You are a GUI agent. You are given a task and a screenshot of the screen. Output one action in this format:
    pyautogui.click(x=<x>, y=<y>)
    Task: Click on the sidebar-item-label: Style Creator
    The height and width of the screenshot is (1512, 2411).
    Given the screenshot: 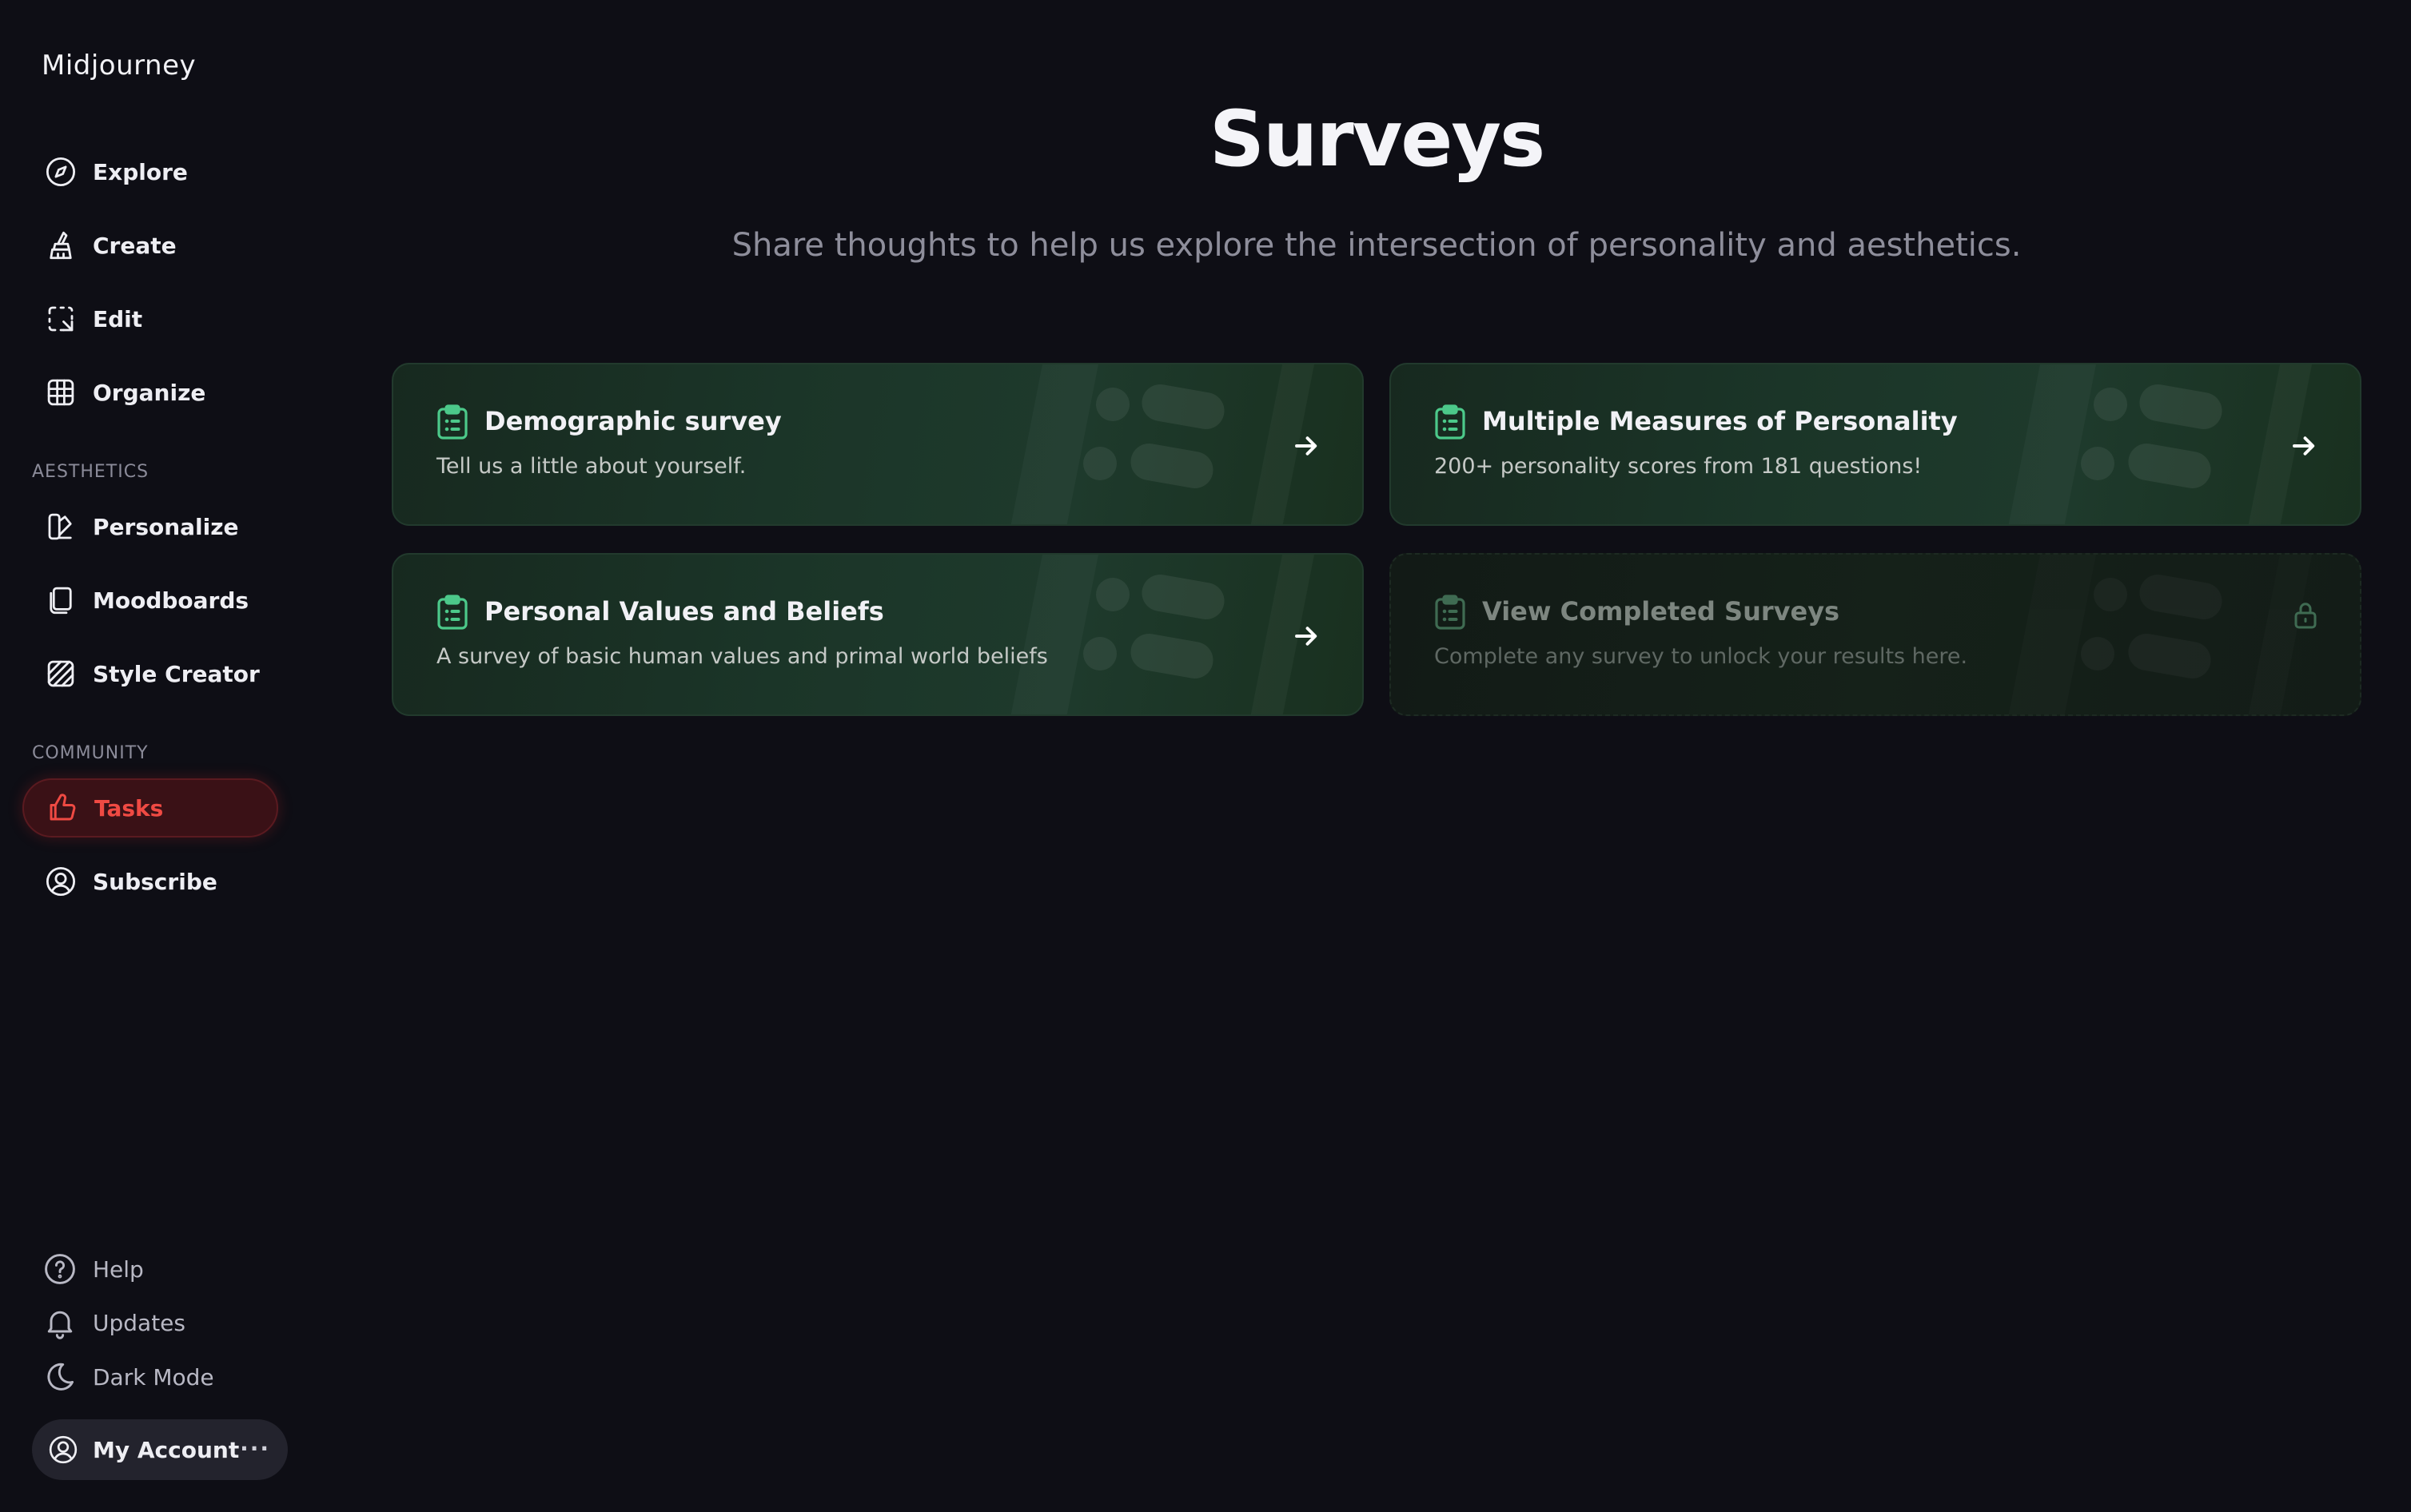 What is the action you would take?
    pyautogui.click(x=176, y=673)
    